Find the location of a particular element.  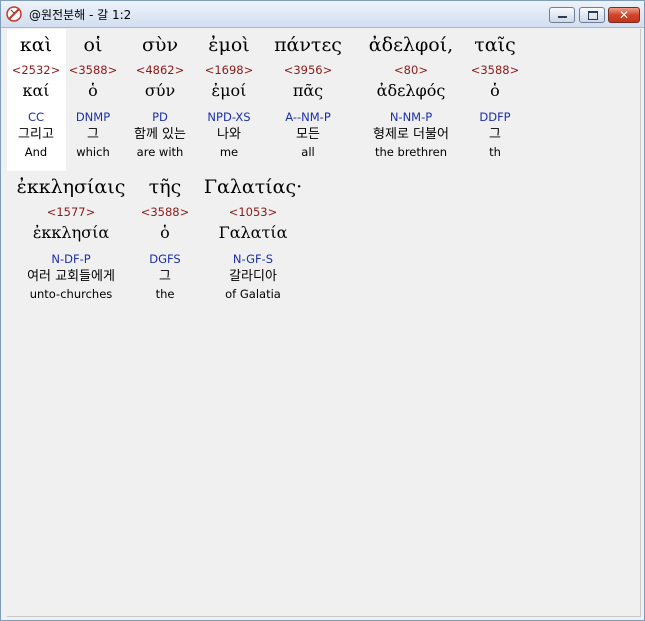

strong-number: <3956> is located at coordinates (308, 70).